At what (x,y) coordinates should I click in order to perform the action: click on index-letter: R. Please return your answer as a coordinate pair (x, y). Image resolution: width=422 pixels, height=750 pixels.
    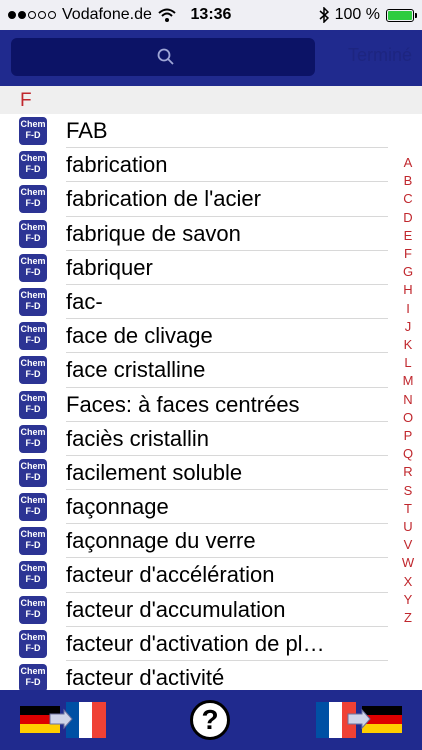
    Looking at the image, I should click on (407, 472).